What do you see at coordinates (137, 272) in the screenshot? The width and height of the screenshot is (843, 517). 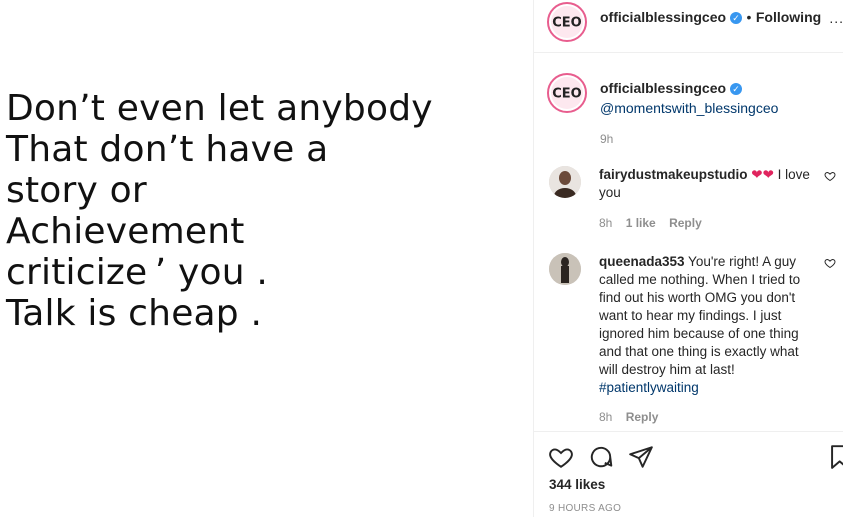 I see `quote-line: criticize ’ you .` at bounding box center [137, 272].